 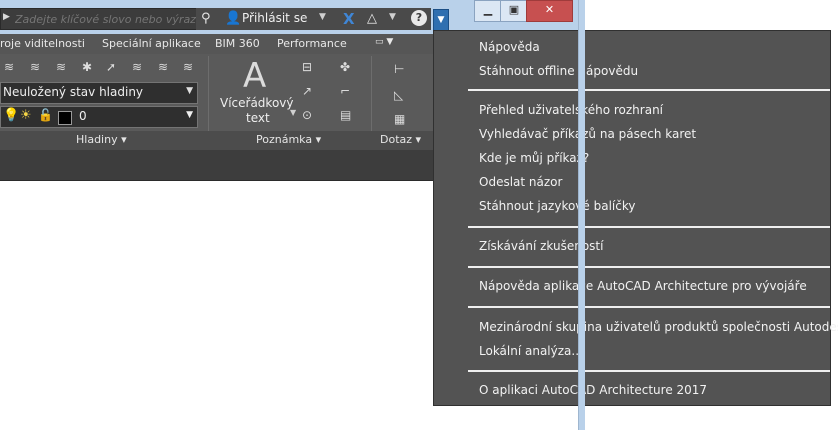 What do you see at coordinates (419, 18) in the screenshot?
I see `help-icon: ?` at bounding box center [419, 18].